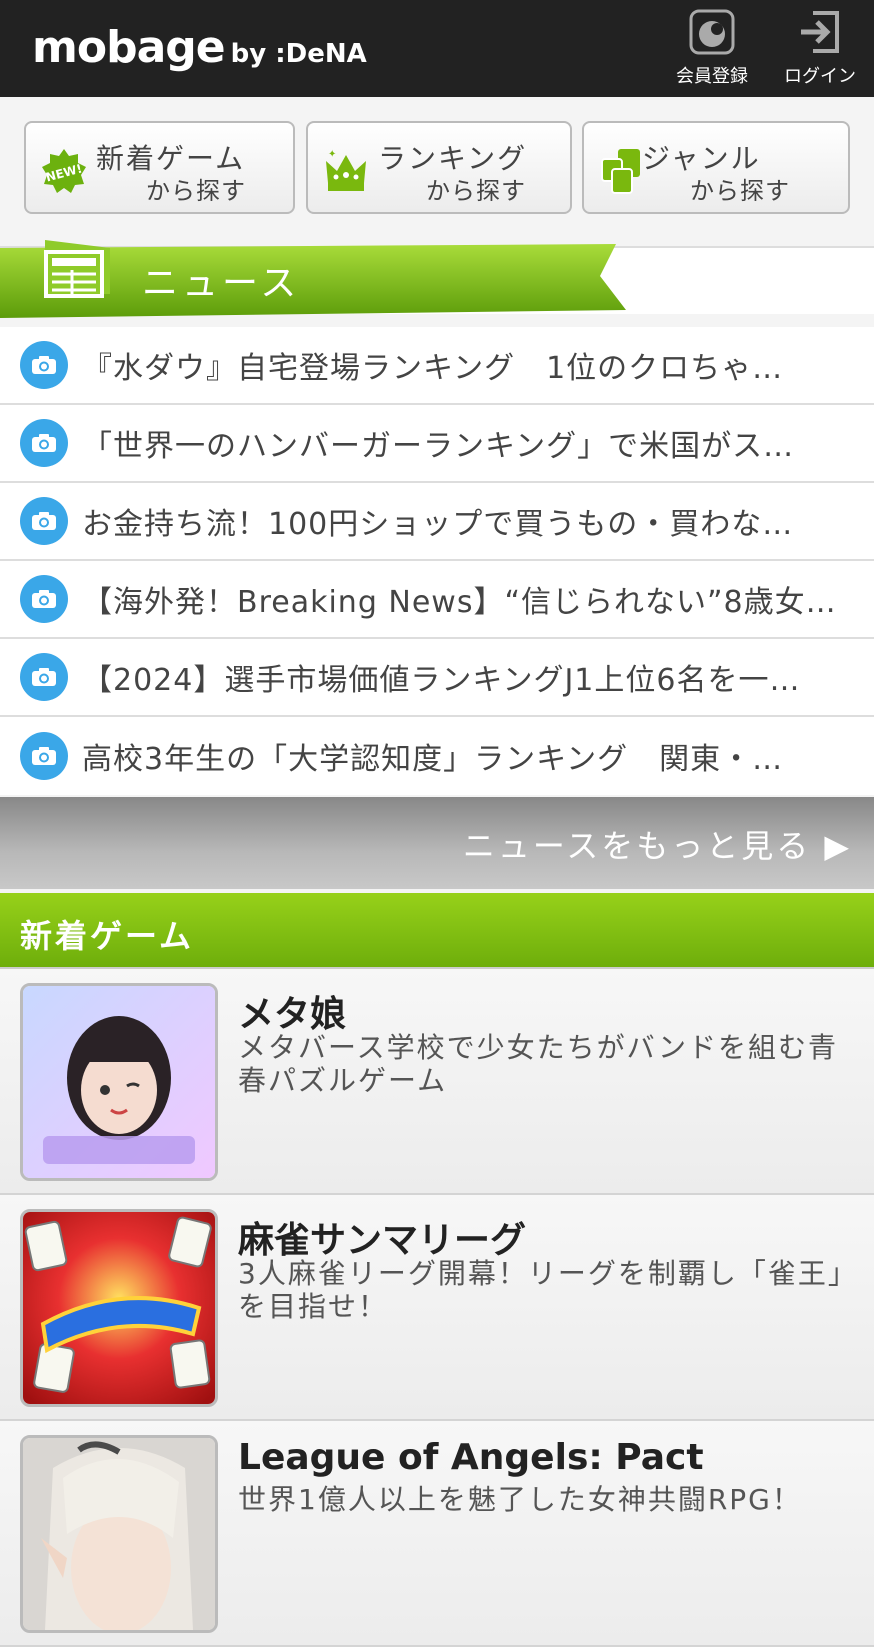 The height and width of the screenshot is (1647, 874). Describe the element at coordinates (712, 76) in the screenshot. I see `register-label: 会員登録` at that location.